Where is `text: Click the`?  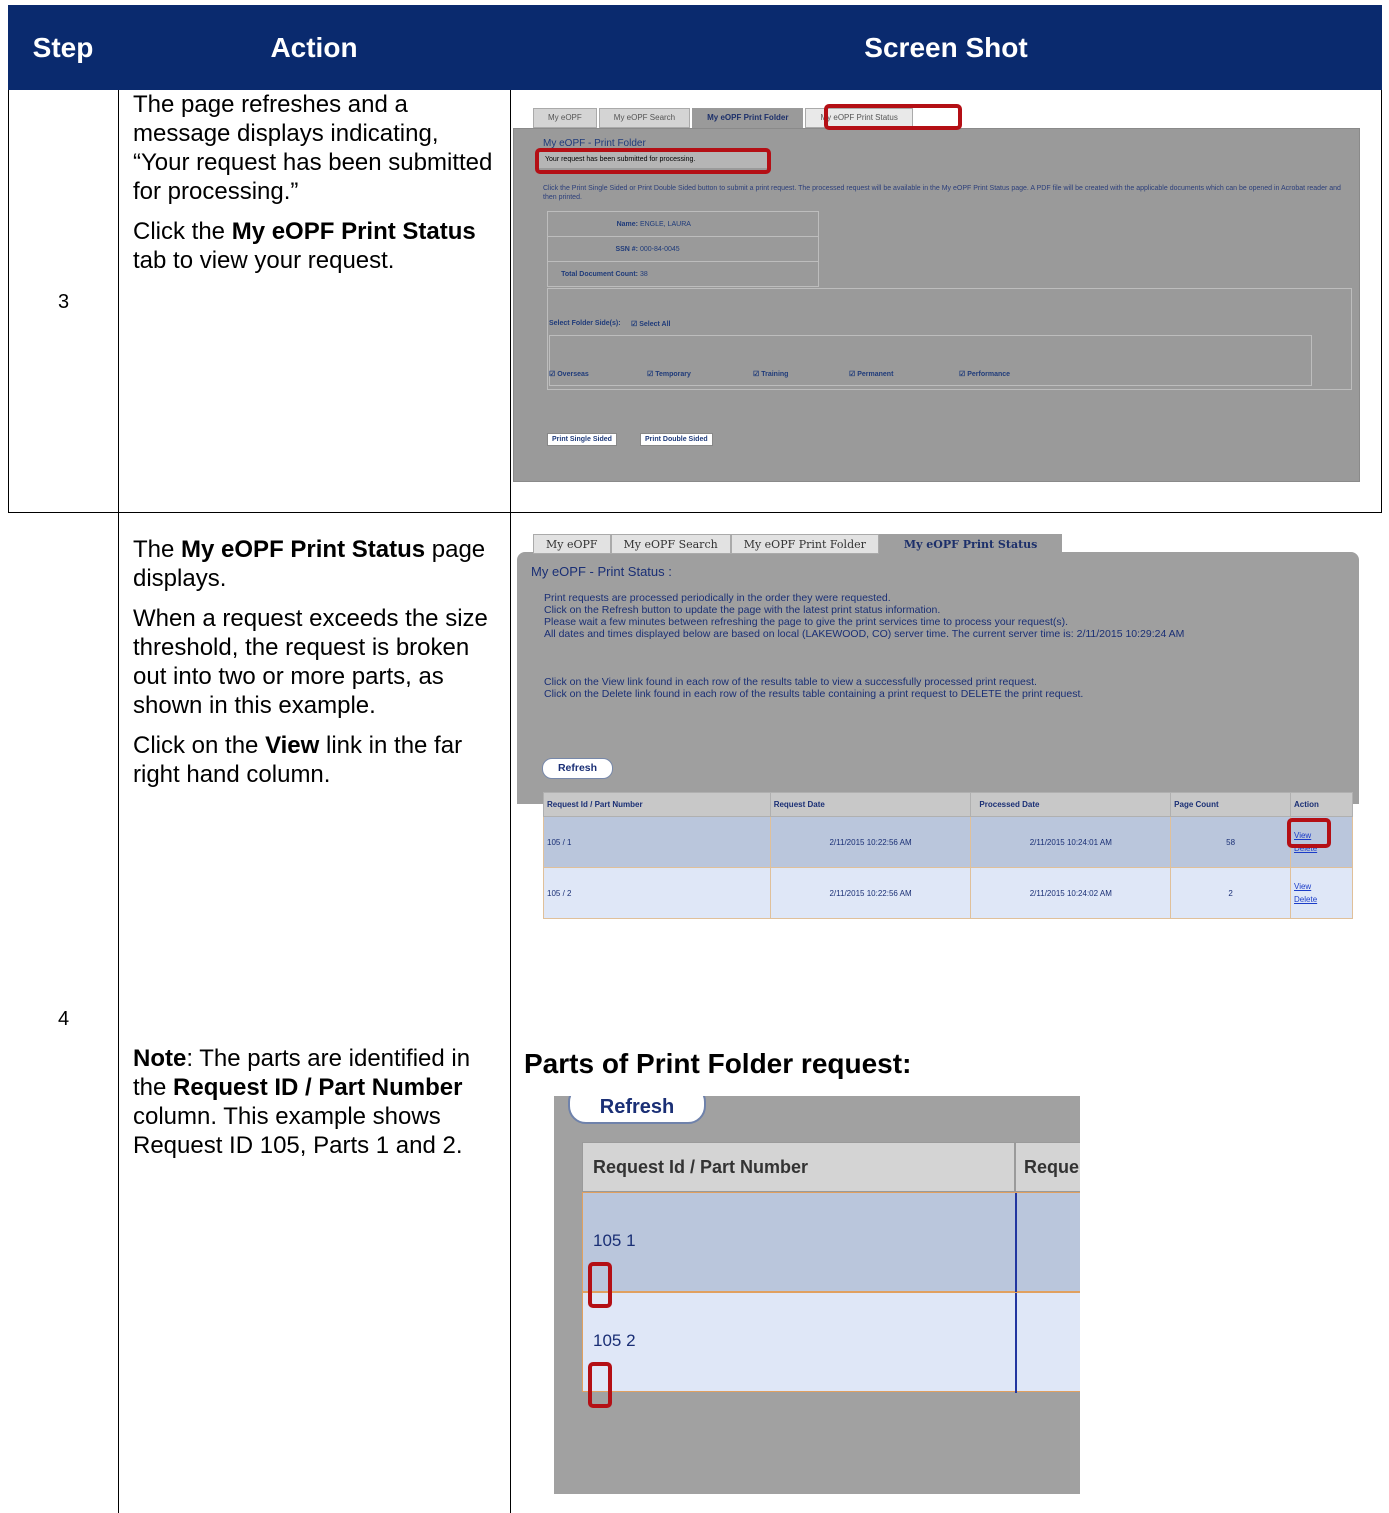
text: Click the is located at coordinates (182, 231).